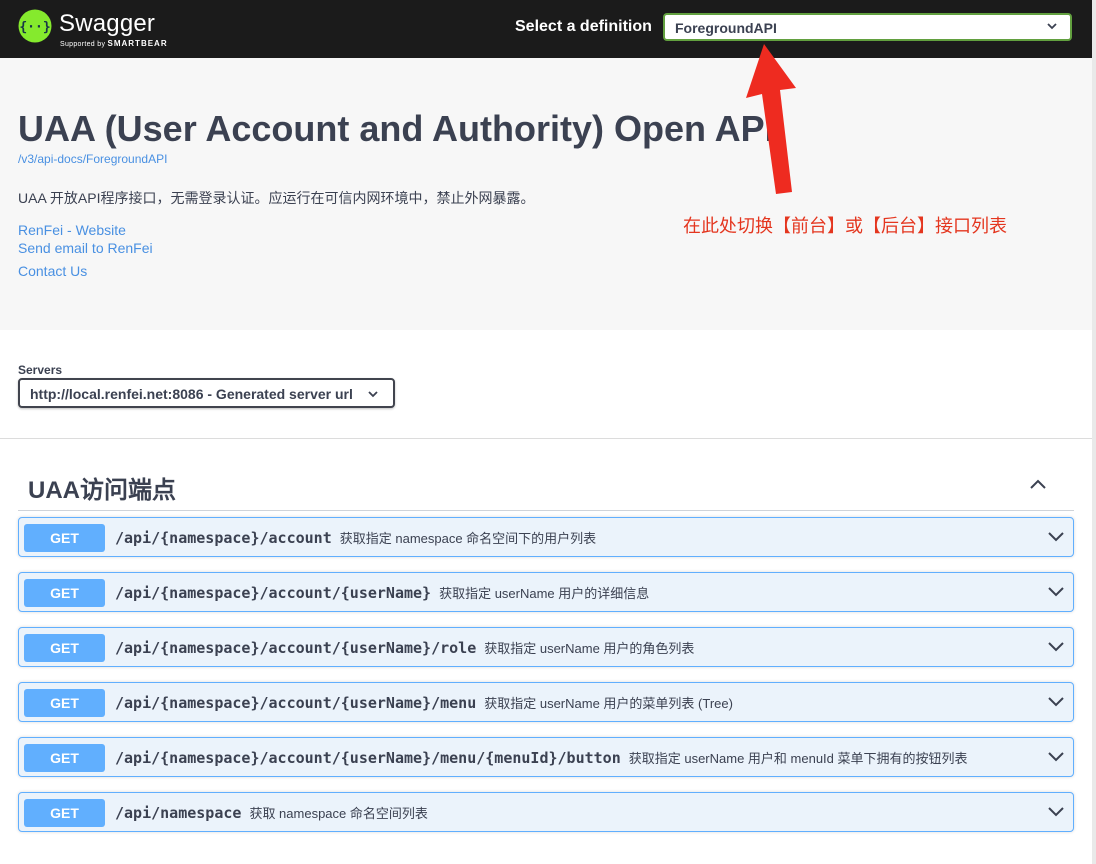  What do you see at coordinates (1094, 432) in the screenshot?
I see `scrollbar-track` at bounding box center [1094, 432].